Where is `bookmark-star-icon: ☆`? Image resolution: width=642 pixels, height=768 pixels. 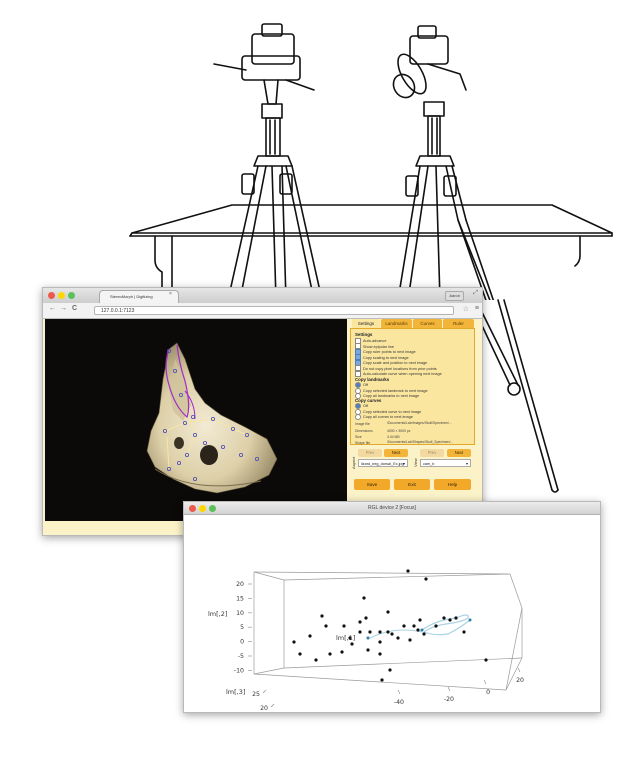 bookmark-star-icon: ☆ is located at coordinates (466, 309).